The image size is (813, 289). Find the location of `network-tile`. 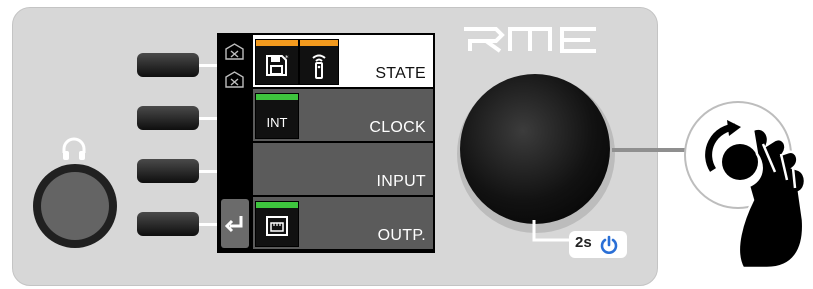

network-tile is located at coordinates (277, 224).